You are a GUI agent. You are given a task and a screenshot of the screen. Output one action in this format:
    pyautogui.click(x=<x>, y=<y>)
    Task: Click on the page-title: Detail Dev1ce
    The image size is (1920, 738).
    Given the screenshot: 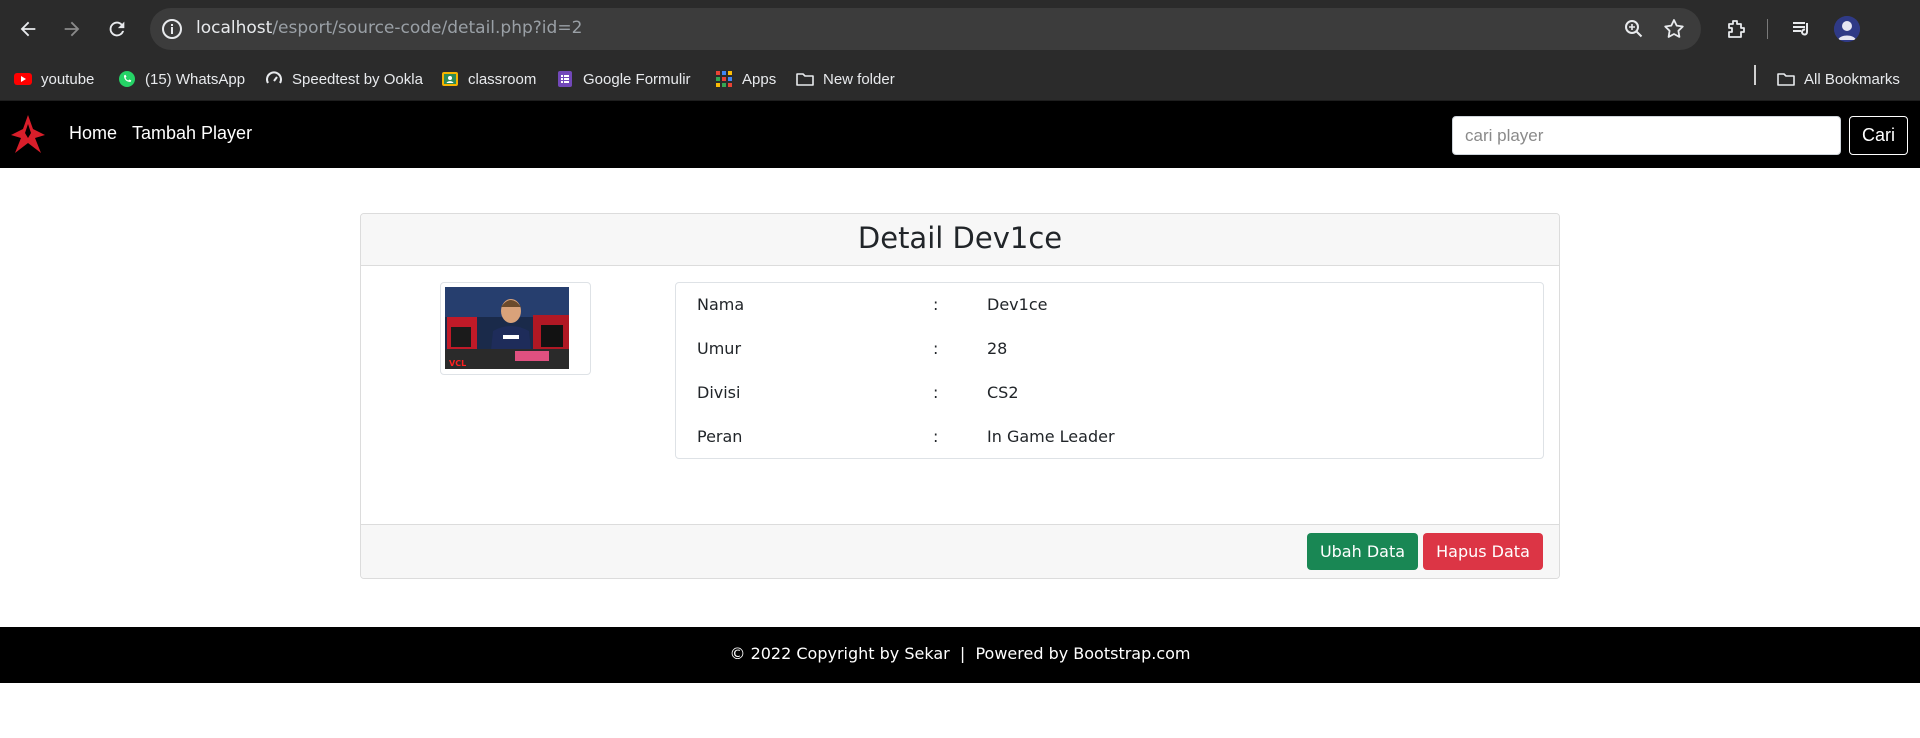 What is the action you would take?
    pyautogui.click(x=960, y=238)
    